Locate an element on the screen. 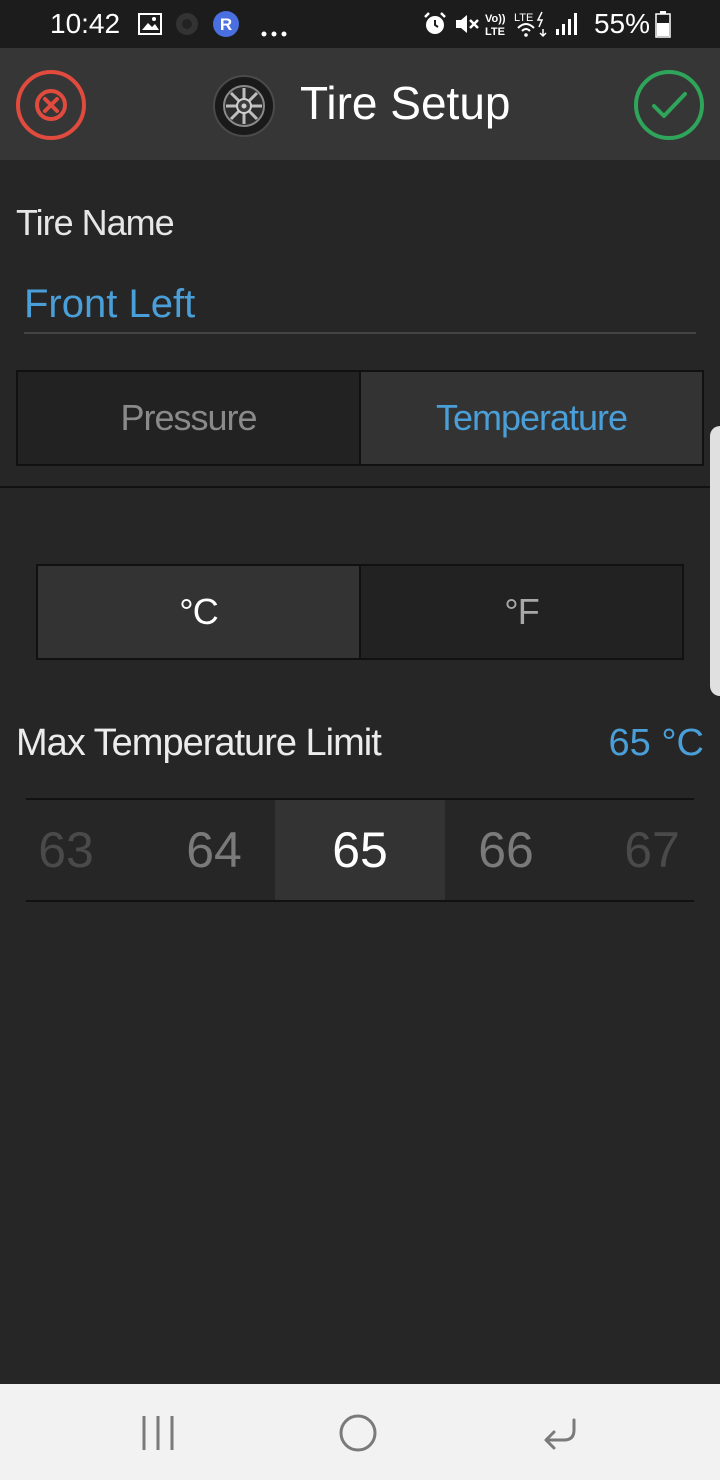  alarm-icon is located at coordinates (435, 23).